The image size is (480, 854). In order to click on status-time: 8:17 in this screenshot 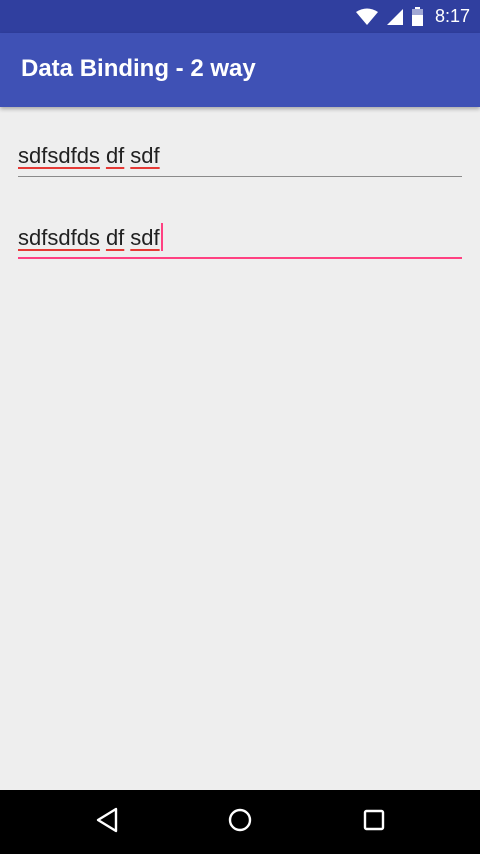, I will do `click(452, 16)`.